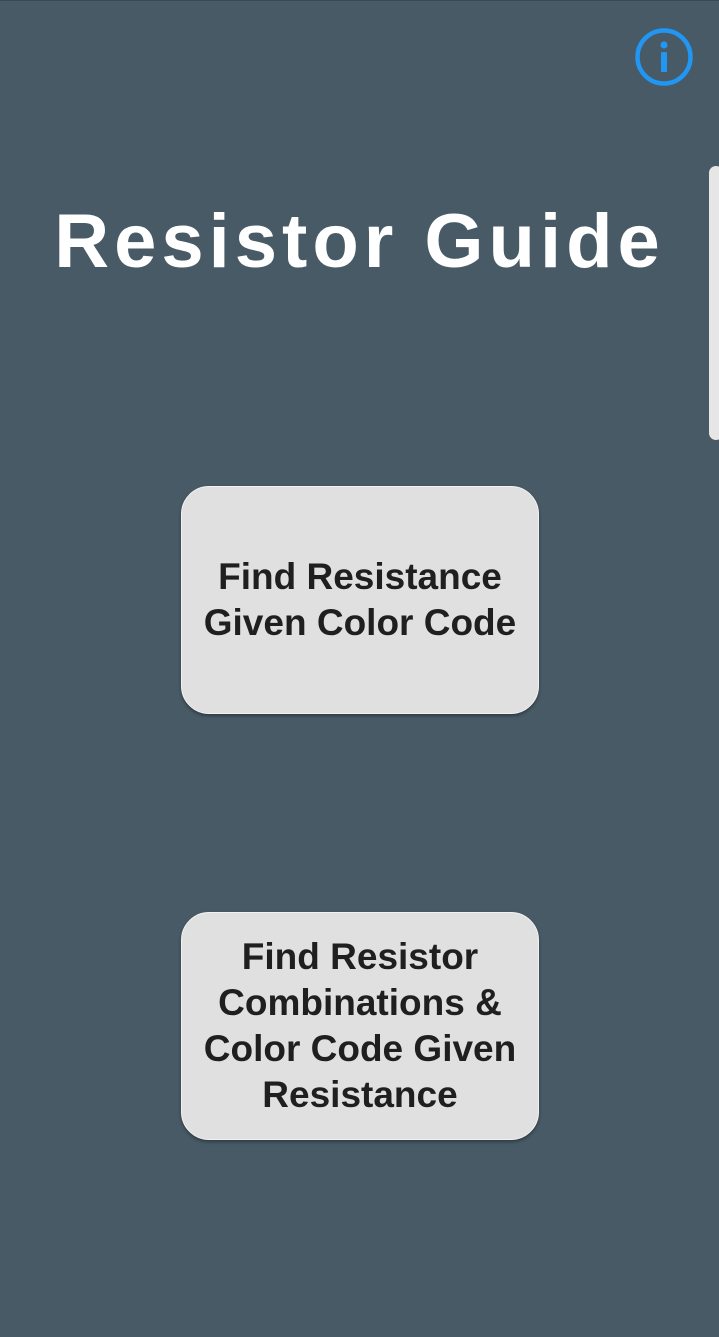  I want to click on find-resistance-button: Find Resistance Given Color Code, so click(360, 600).